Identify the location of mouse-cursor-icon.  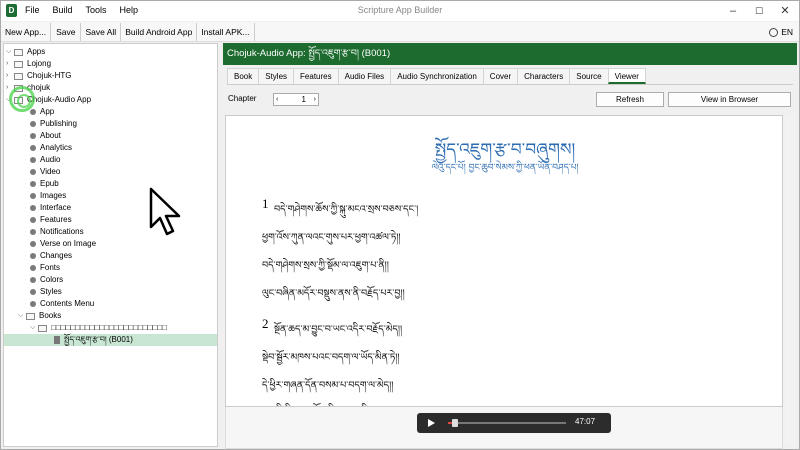
(165, 211).